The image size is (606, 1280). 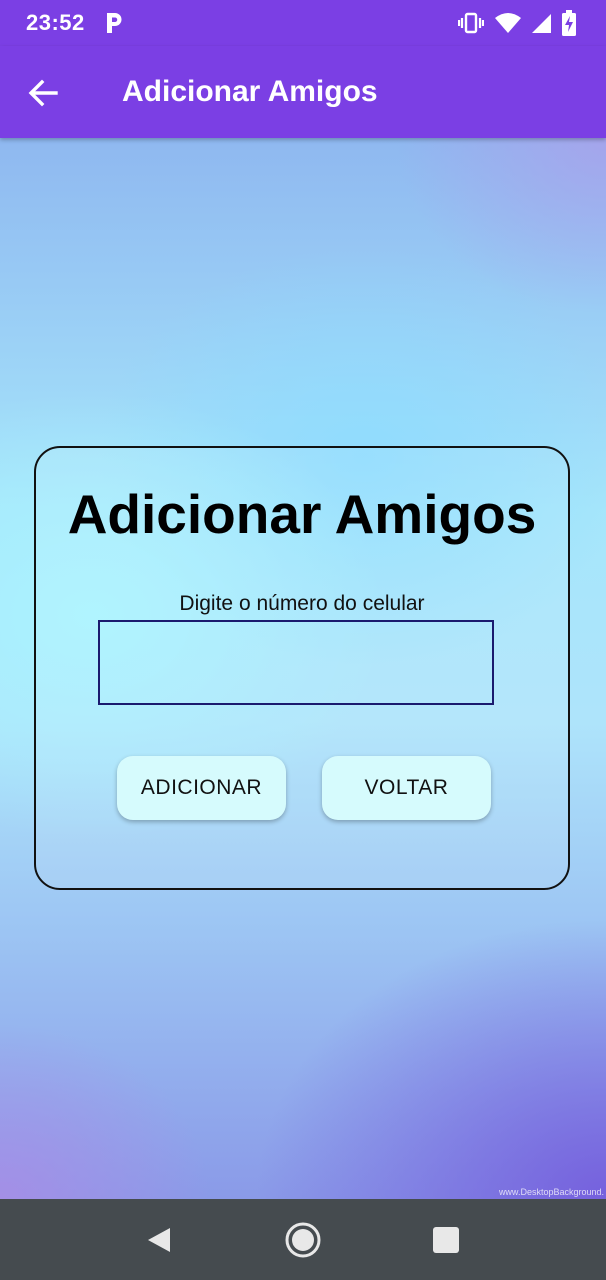 What do you see at coordinates (114, 23) in the screenshot?
I see `p-icon` at bounding box center [114, 23].